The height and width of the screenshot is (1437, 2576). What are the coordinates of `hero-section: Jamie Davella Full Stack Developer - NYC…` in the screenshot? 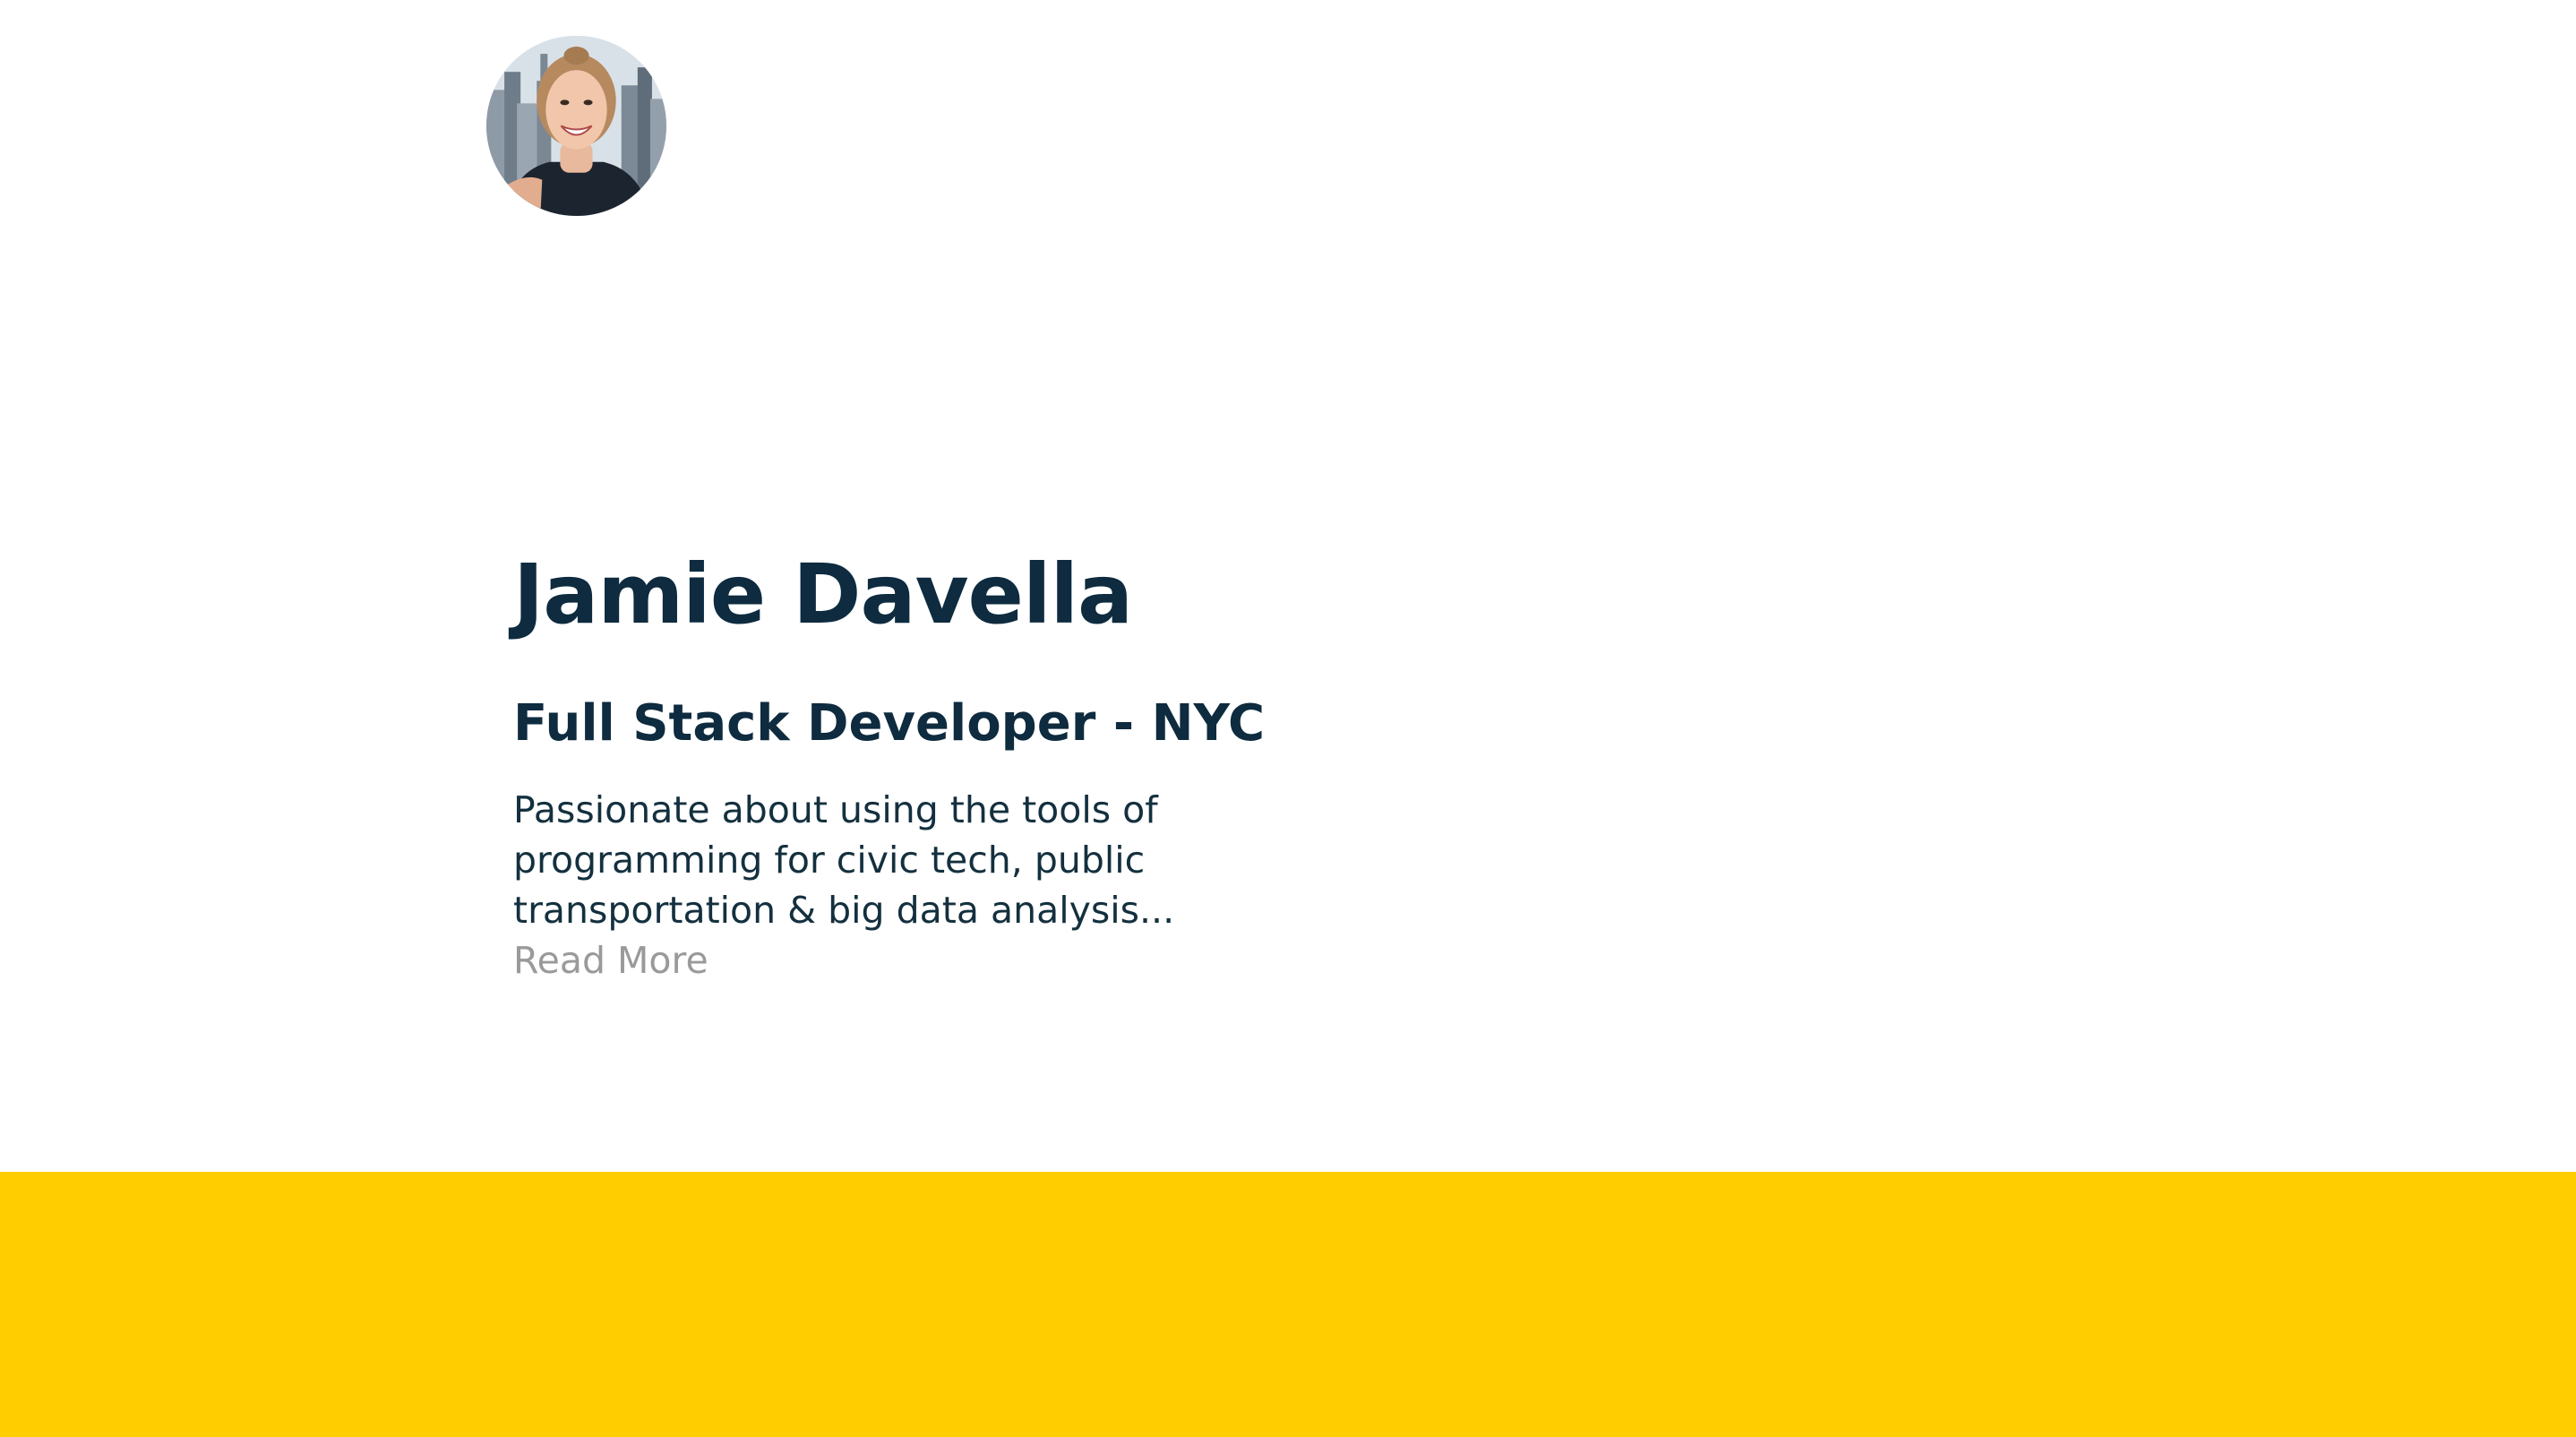 It's located at (965, 760).